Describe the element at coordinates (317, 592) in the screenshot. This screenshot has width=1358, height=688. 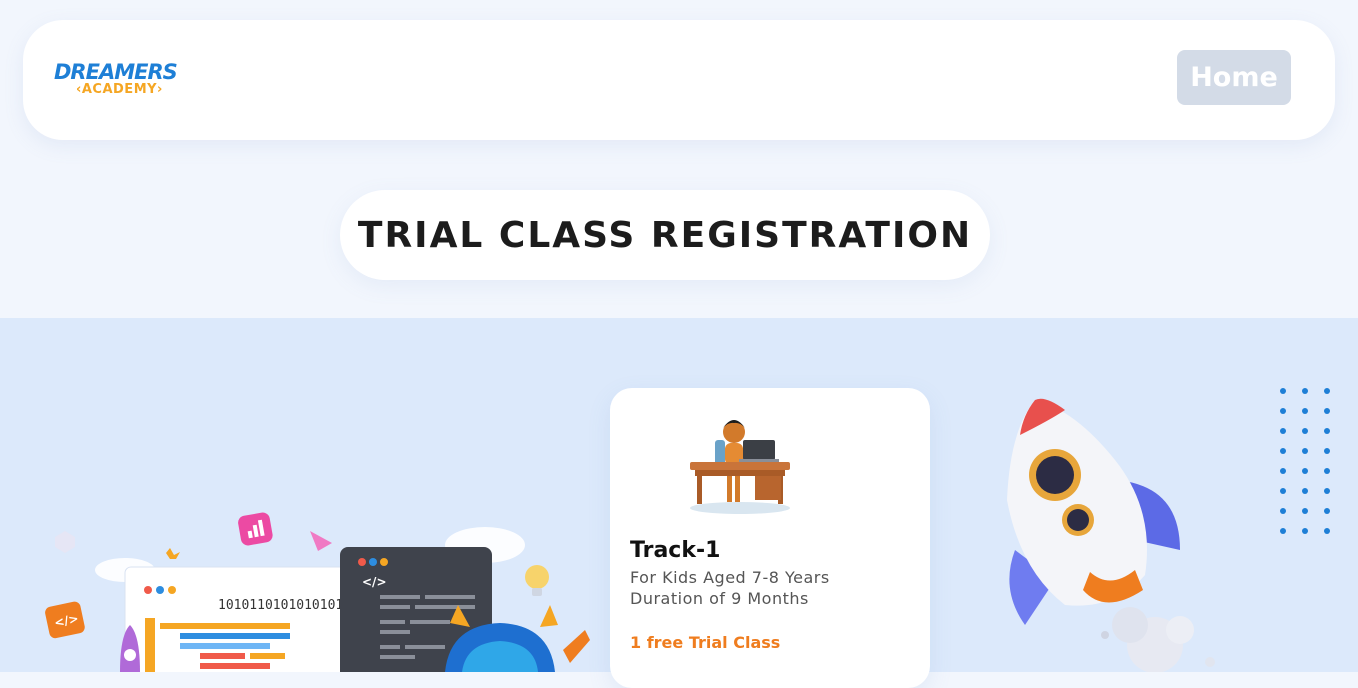
I see `coding-illustration: </> 10101101010101010110 </>` at that location.